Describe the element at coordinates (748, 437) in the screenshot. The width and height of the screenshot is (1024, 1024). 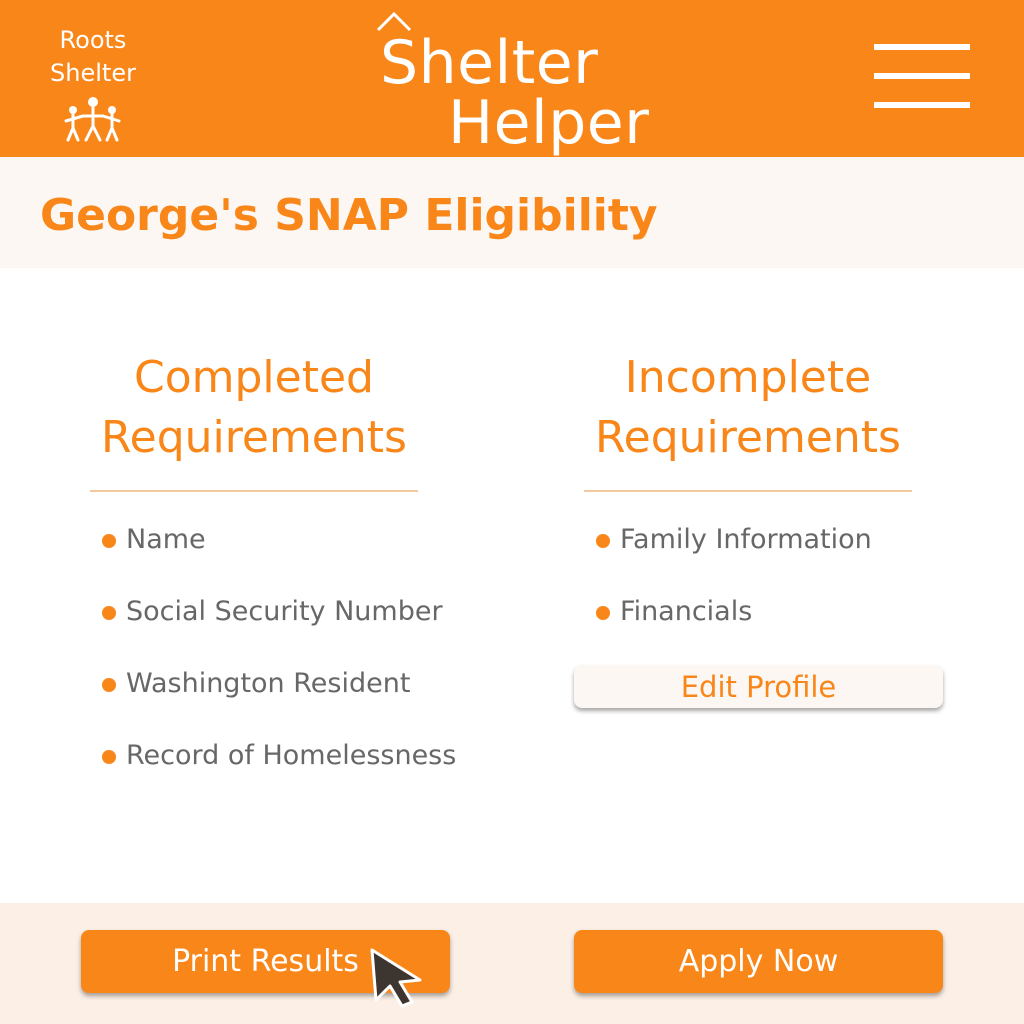
I see `incomplete-heading-line2: Requirements` at that location.